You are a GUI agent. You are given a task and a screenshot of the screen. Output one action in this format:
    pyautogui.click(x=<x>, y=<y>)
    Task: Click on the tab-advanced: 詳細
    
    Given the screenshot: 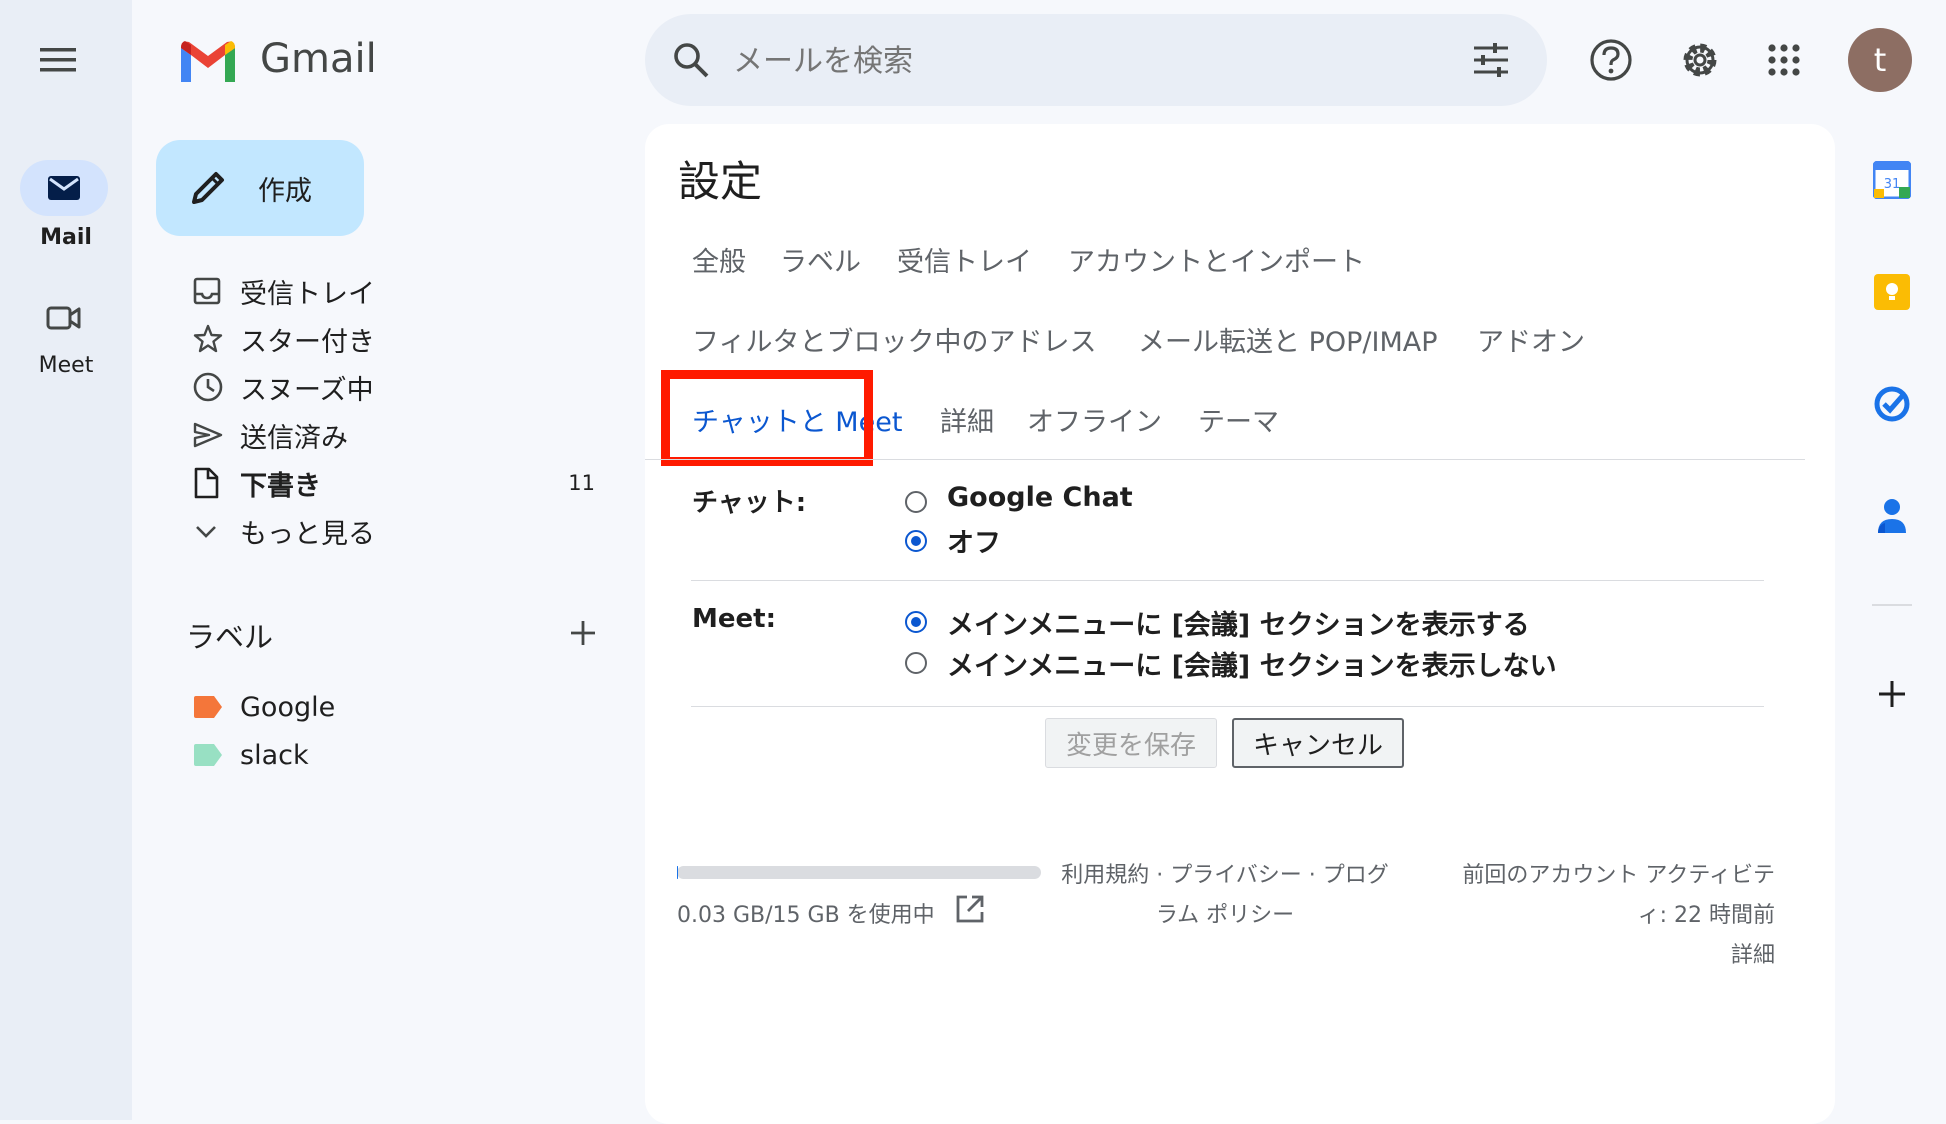 What is the action you would take?
    pyautogui.click(x=967, y=419)
    